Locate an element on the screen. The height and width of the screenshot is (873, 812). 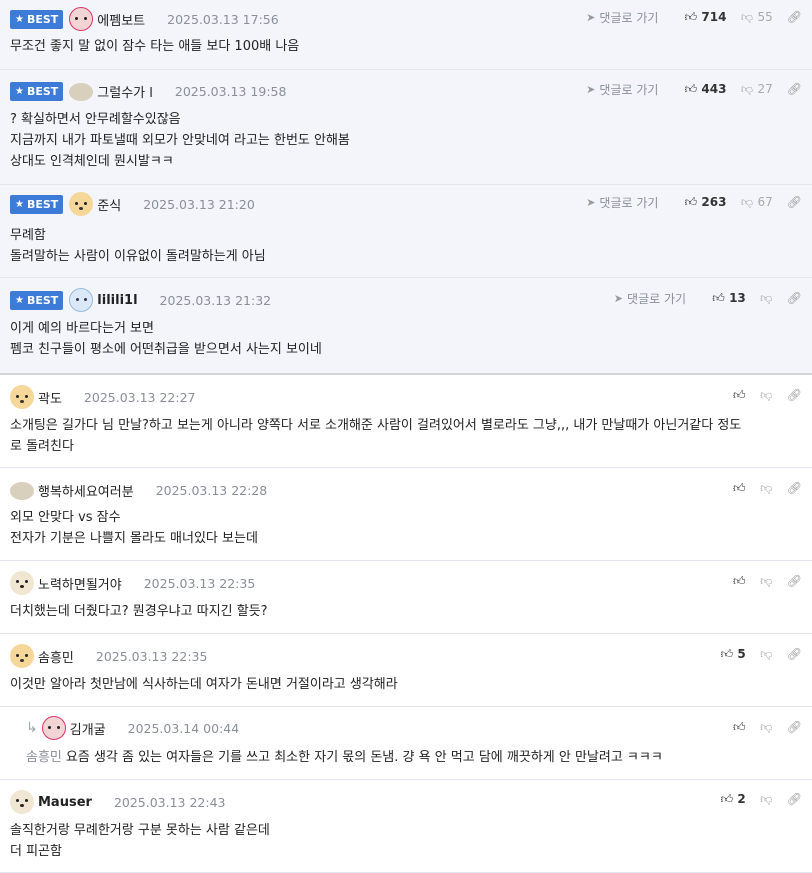
upvote-button: 👍︎ 714 is located at coordinates (705, 17).